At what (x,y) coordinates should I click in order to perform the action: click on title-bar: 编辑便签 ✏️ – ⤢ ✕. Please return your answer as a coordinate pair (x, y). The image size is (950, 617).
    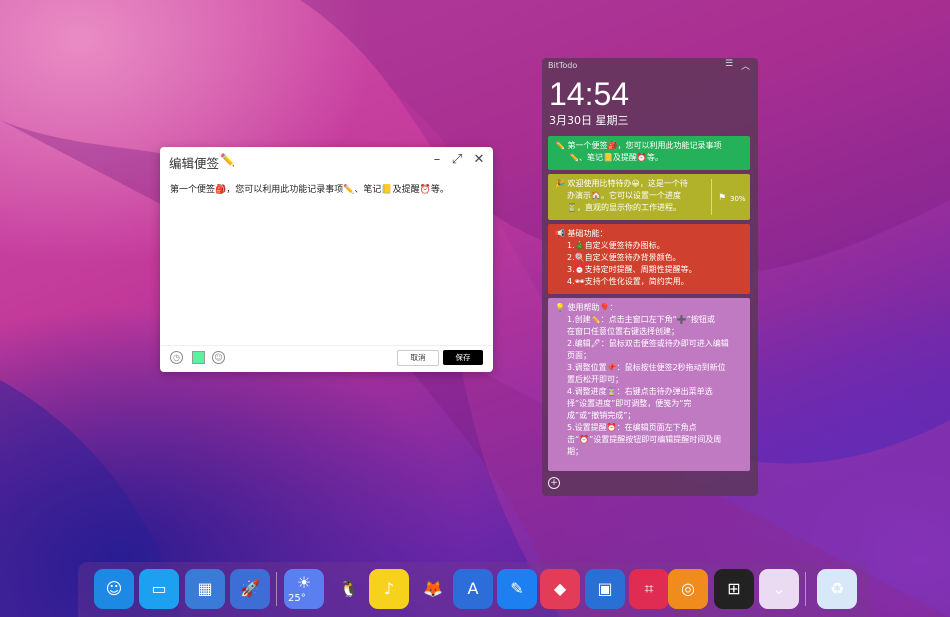
    Looking at the image, I should click on (326, 161).